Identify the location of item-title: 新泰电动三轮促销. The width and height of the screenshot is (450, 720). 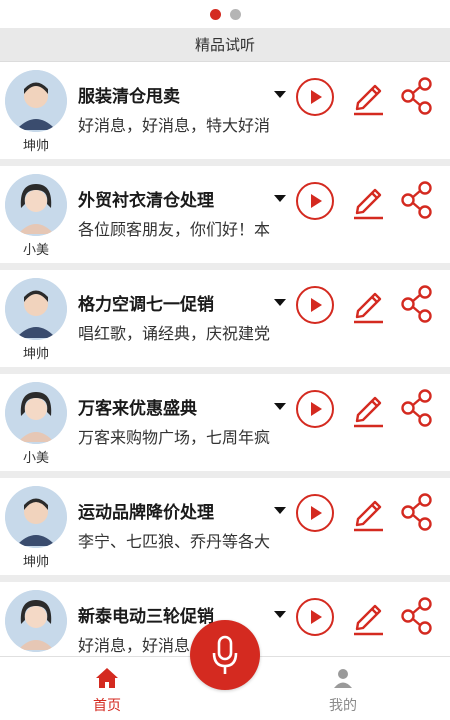
(146, 617).